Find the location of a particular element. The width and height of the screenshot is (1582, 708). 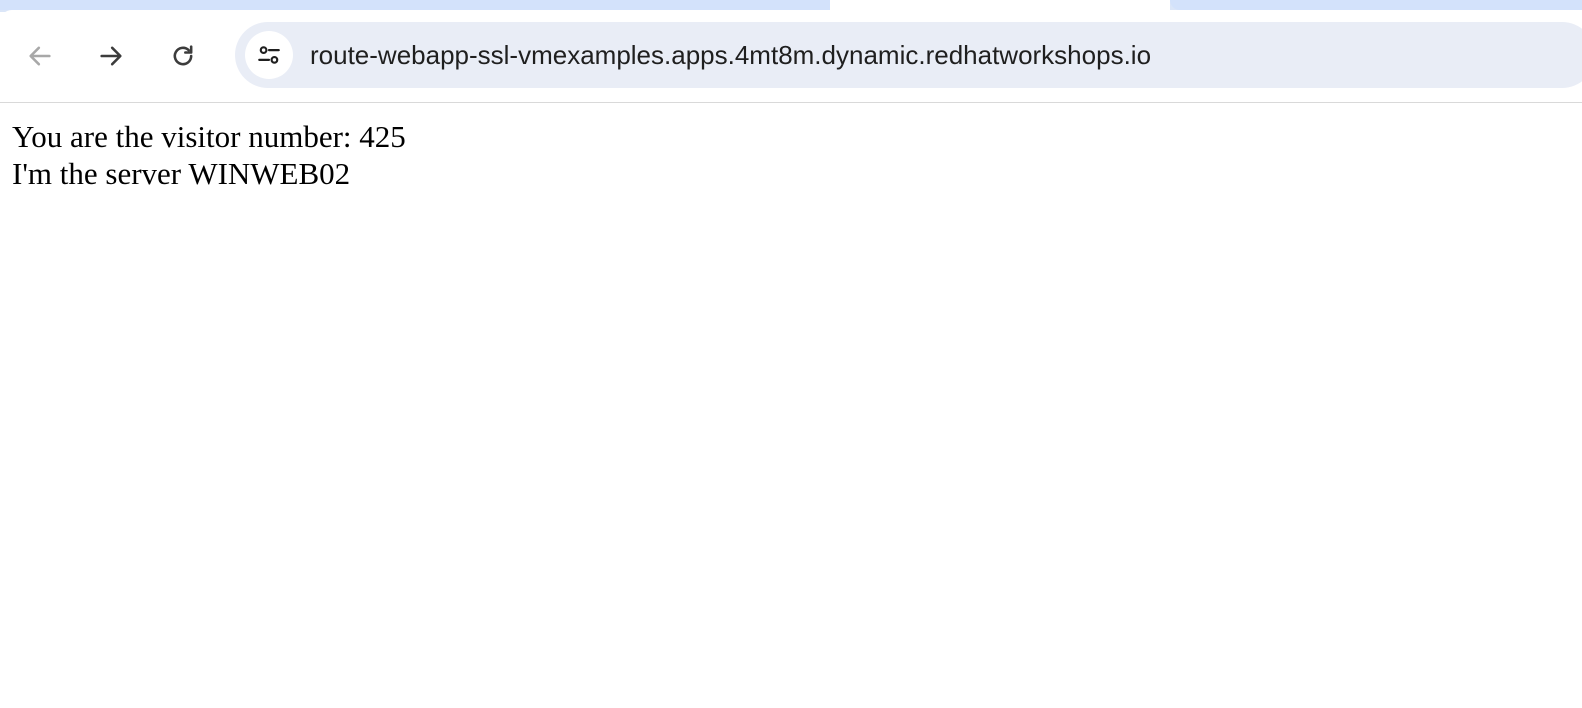

forward-button is located at coordinates (111, 56).